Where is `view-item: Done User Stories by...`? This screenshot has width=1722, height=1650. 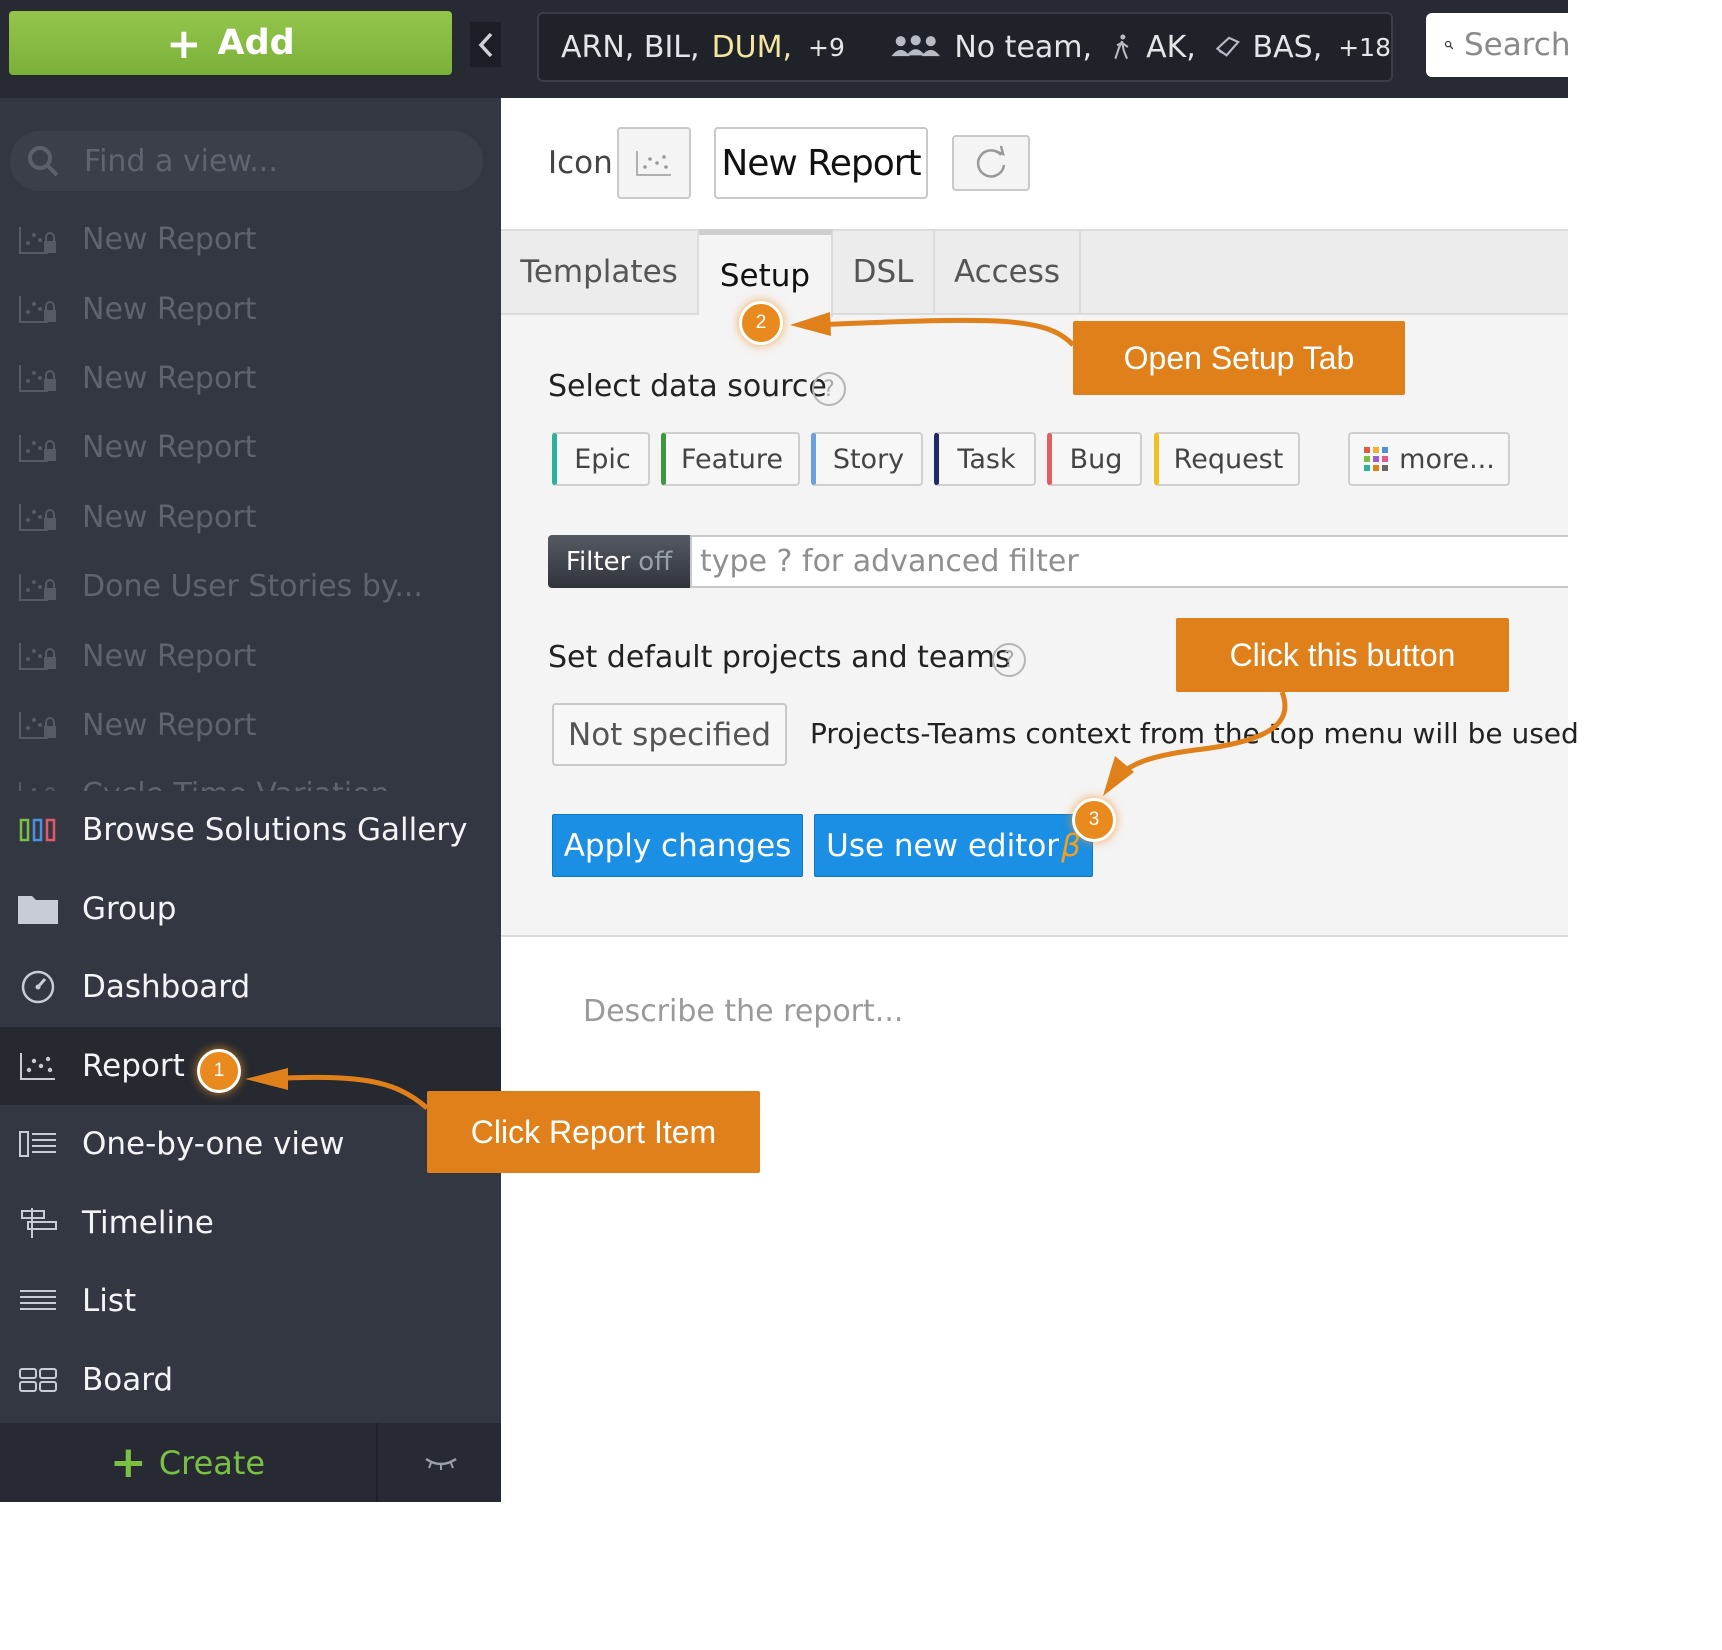
view-item: Done User Stories by... is located at coordinates (250, 586).